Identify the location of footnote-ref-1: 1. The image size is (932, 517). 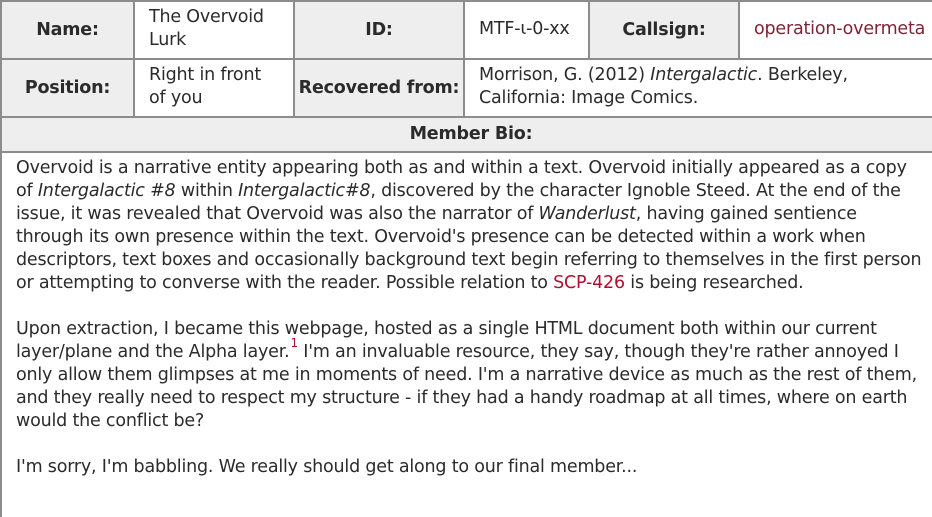
(294, 343).